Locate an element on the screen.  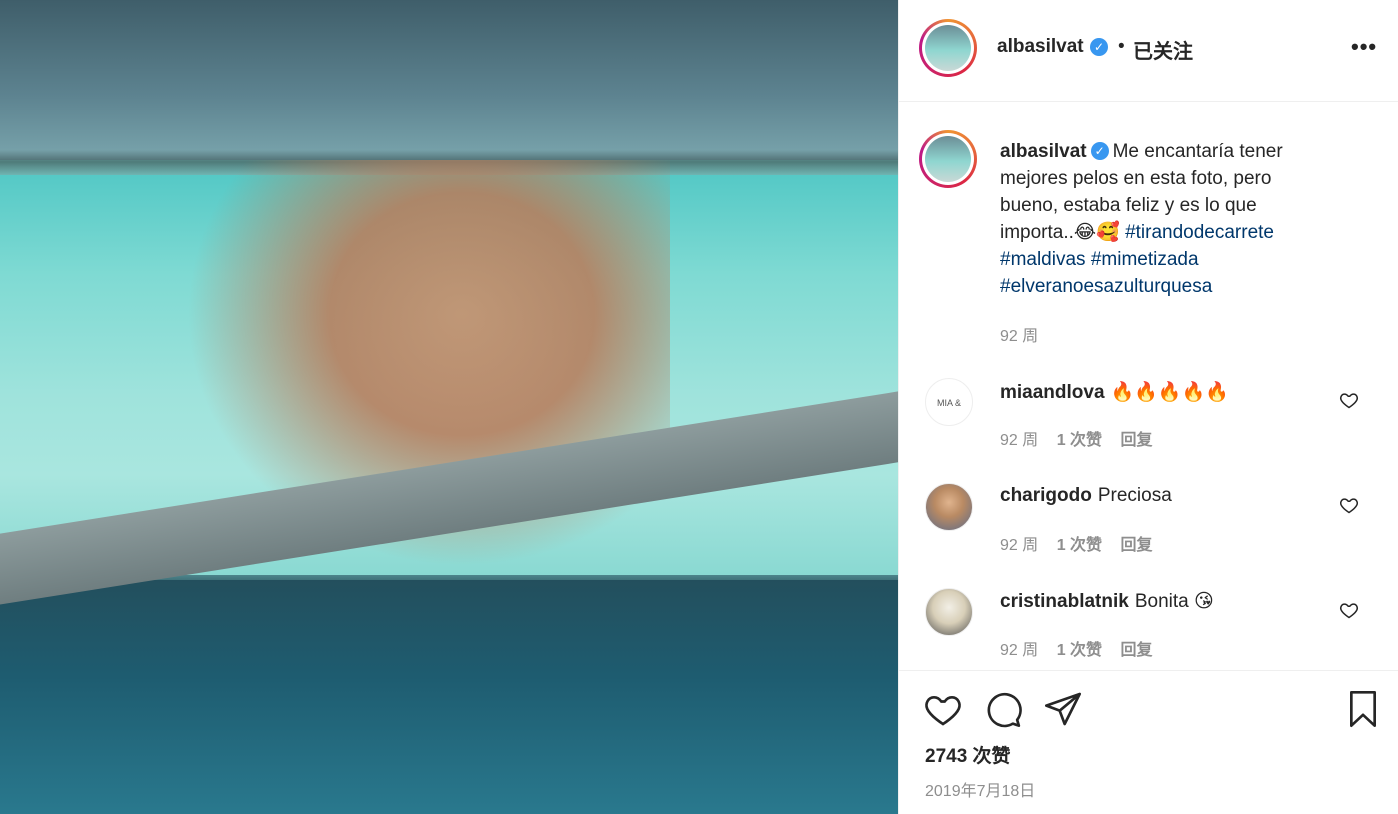
comment-text: Bonita 😘 is located at coordinates (1174, 601).